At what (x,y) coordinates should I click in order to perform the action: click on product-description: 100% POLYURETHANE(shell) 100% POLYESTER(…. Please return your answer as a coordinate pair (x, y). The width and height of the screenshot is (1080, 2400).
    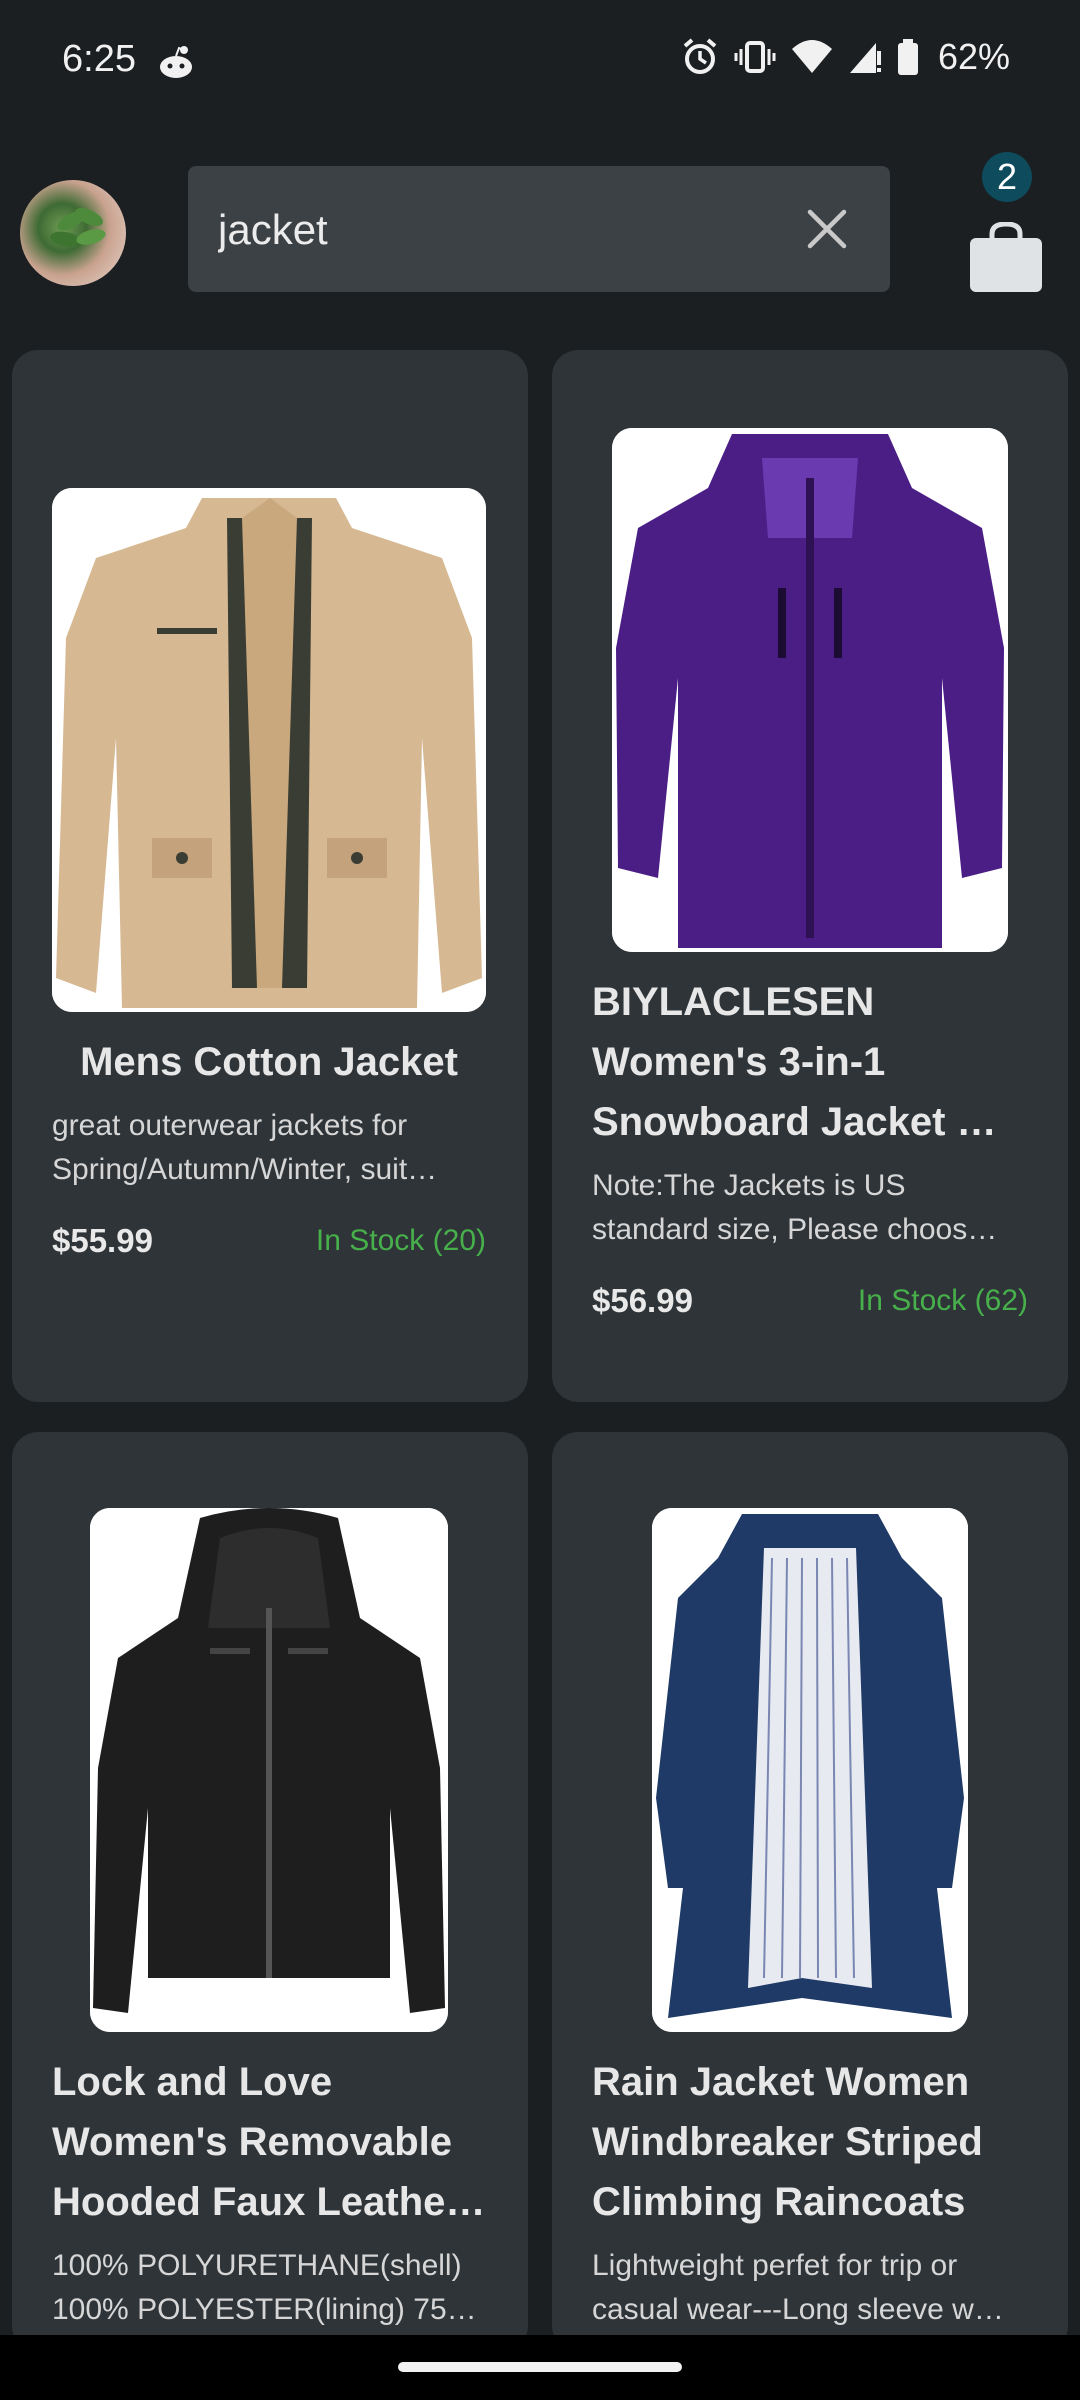
    Looking at the image, I should click on (264, 2287).